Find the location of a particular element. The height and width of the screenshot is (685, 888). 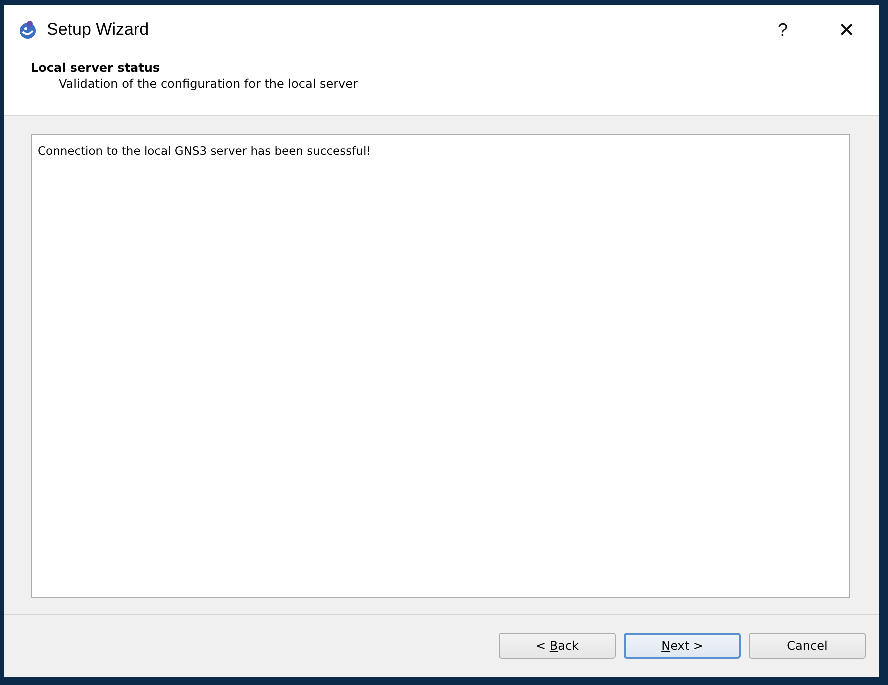

wizard-button: < Back is located at coordinates (557, 646).